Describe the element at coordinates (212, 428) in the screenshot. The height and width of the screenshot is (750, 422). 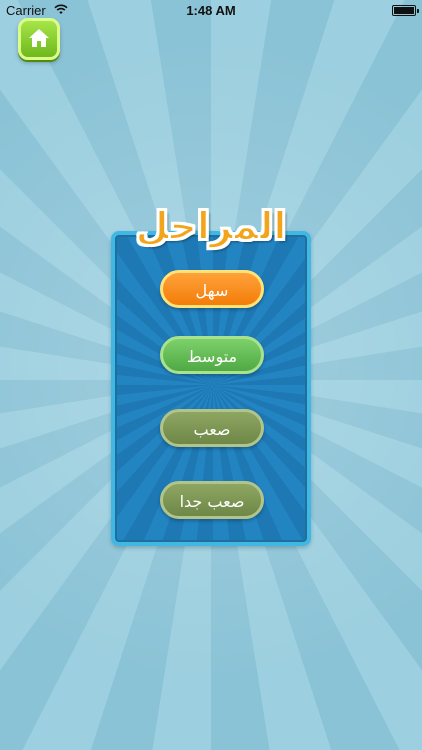
I see `hard-level-button: صعب` at that location.